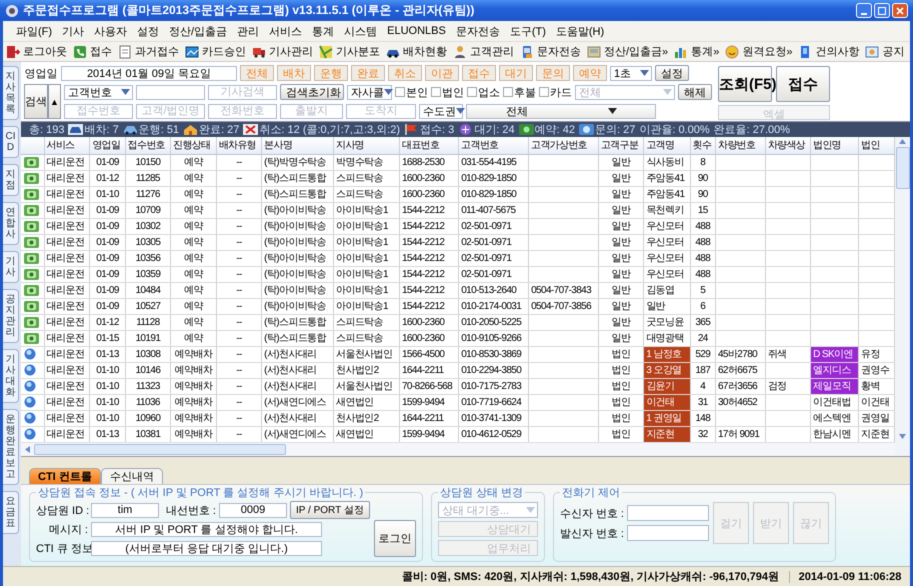  What do you see at coordinates (110, 31) in the screenshot?
I see `menu-item: 사용자` at bounding box center [110, 31].